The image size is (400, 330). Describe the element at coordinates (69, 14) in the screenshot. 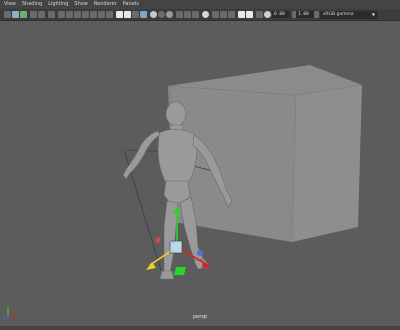

I see `film-gate-icon` at that location.